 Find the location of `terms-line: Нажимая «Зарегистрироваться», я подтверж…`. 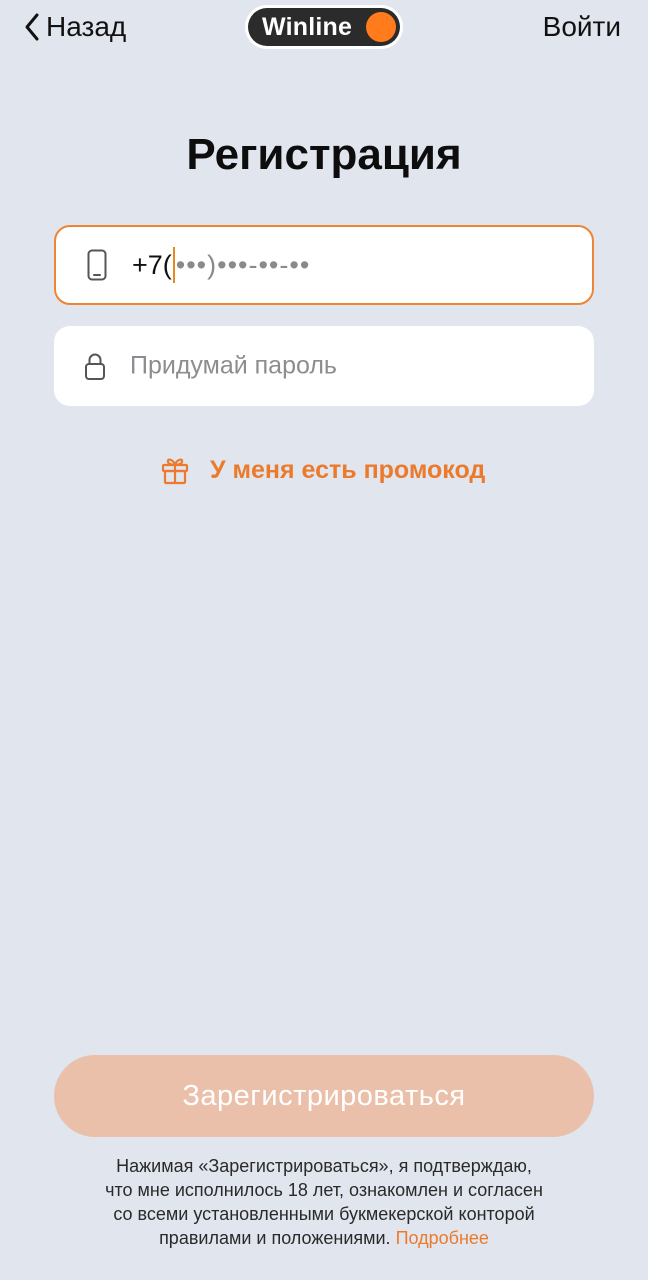

terms-line: Нажимая «Зарегистрироваться», я подтверж… is located at coordinates (324, 1166).